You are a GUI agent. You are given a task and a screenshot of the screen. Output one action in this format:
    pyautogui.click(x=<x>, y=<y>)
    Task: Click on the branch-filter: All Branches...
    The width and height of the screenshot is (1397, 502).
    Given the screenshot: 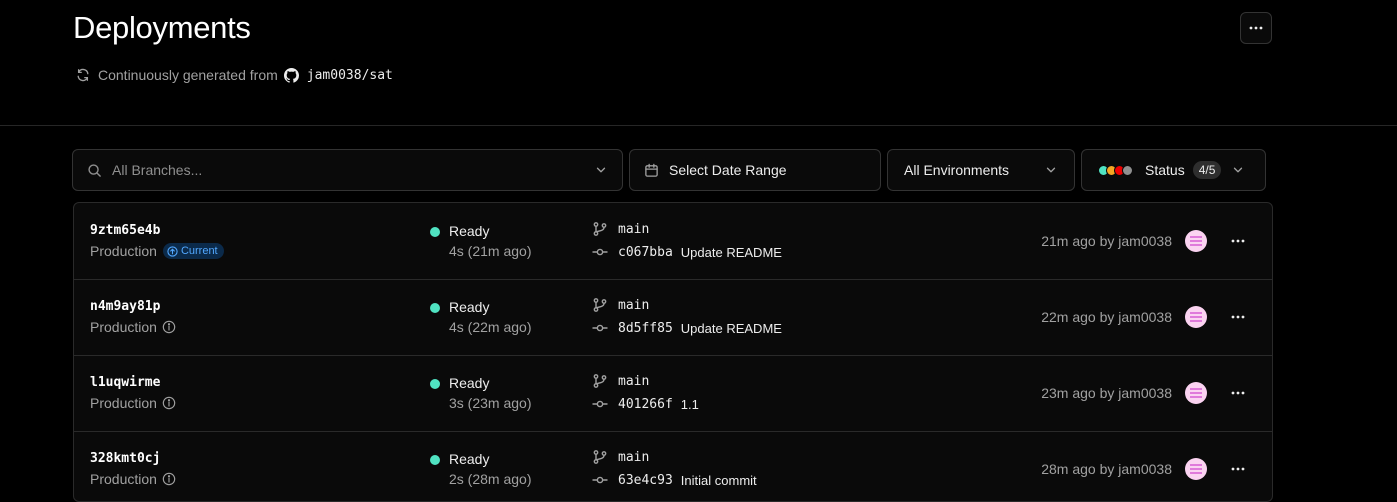 What is the action you would take?
    pyautogui.click(x=347, y=170)
    